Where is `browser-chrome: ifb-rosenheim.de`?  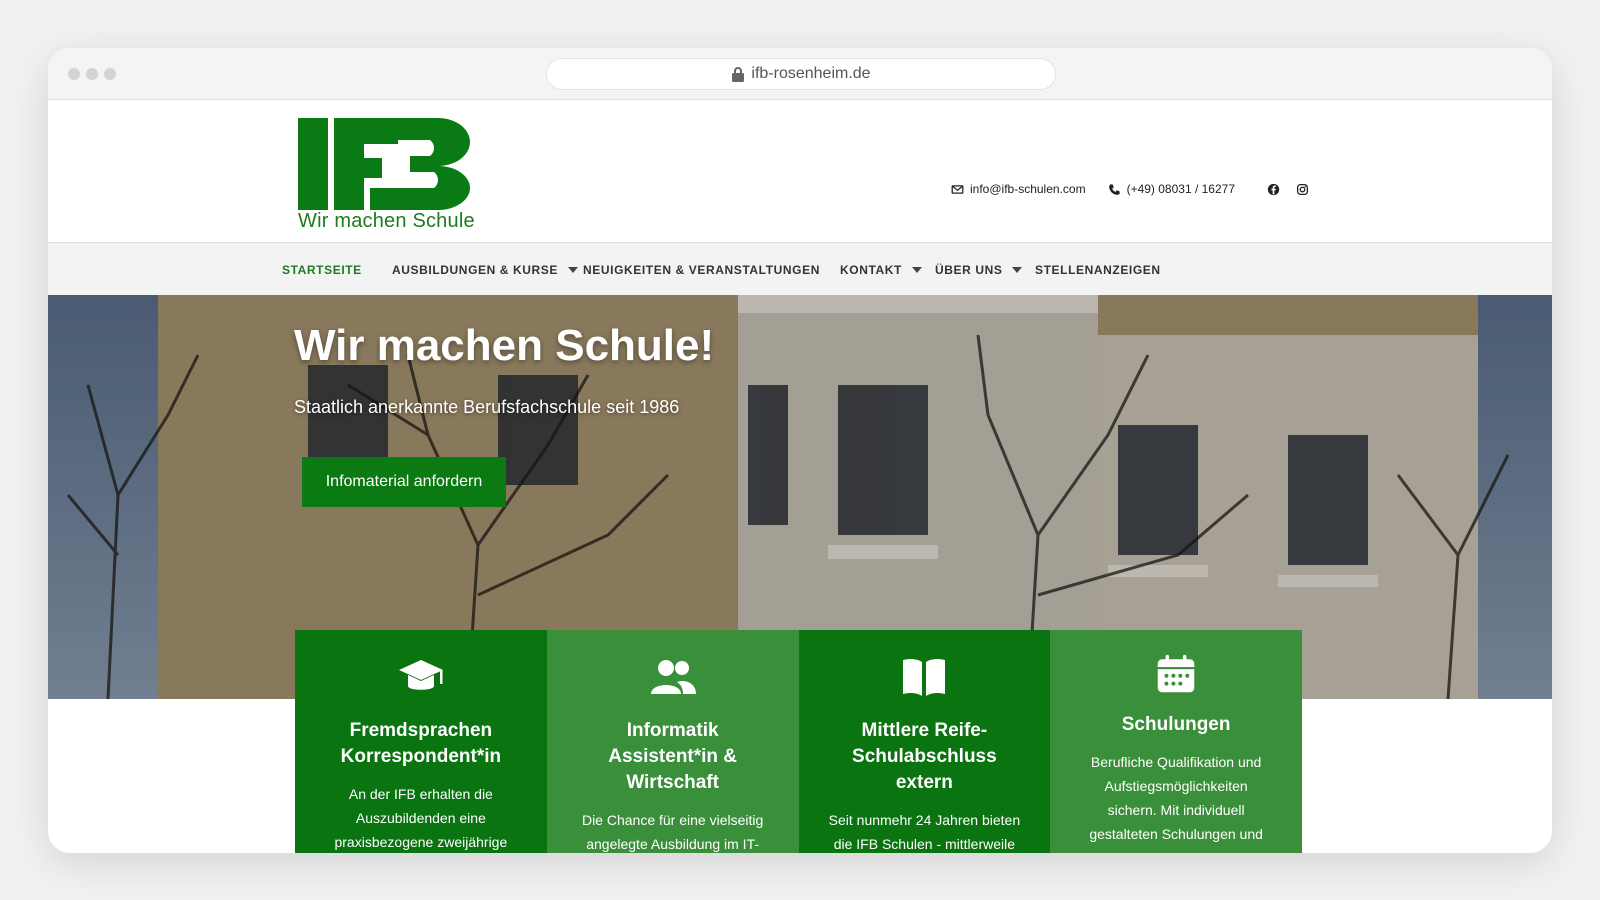 browser-chrome: ifb-rosenheim.de is located at coordinates (800, 74).